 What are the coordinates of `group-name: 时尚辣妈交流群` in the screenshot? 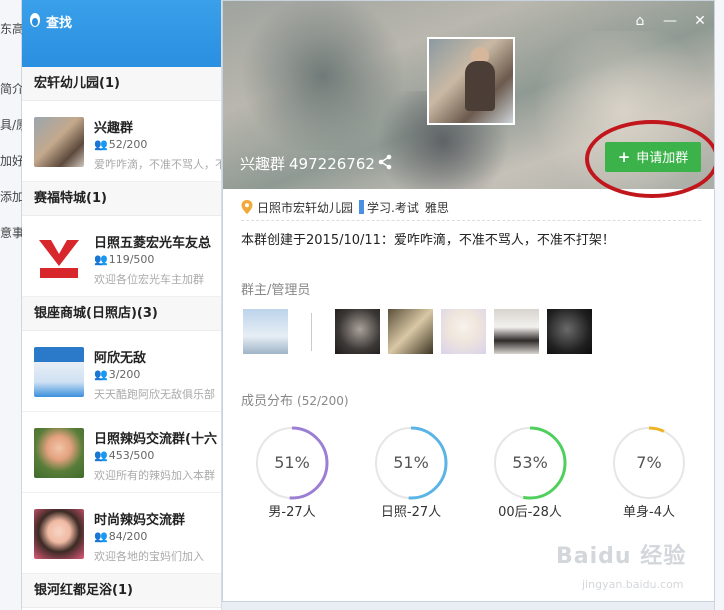 It's located at (140, 520).